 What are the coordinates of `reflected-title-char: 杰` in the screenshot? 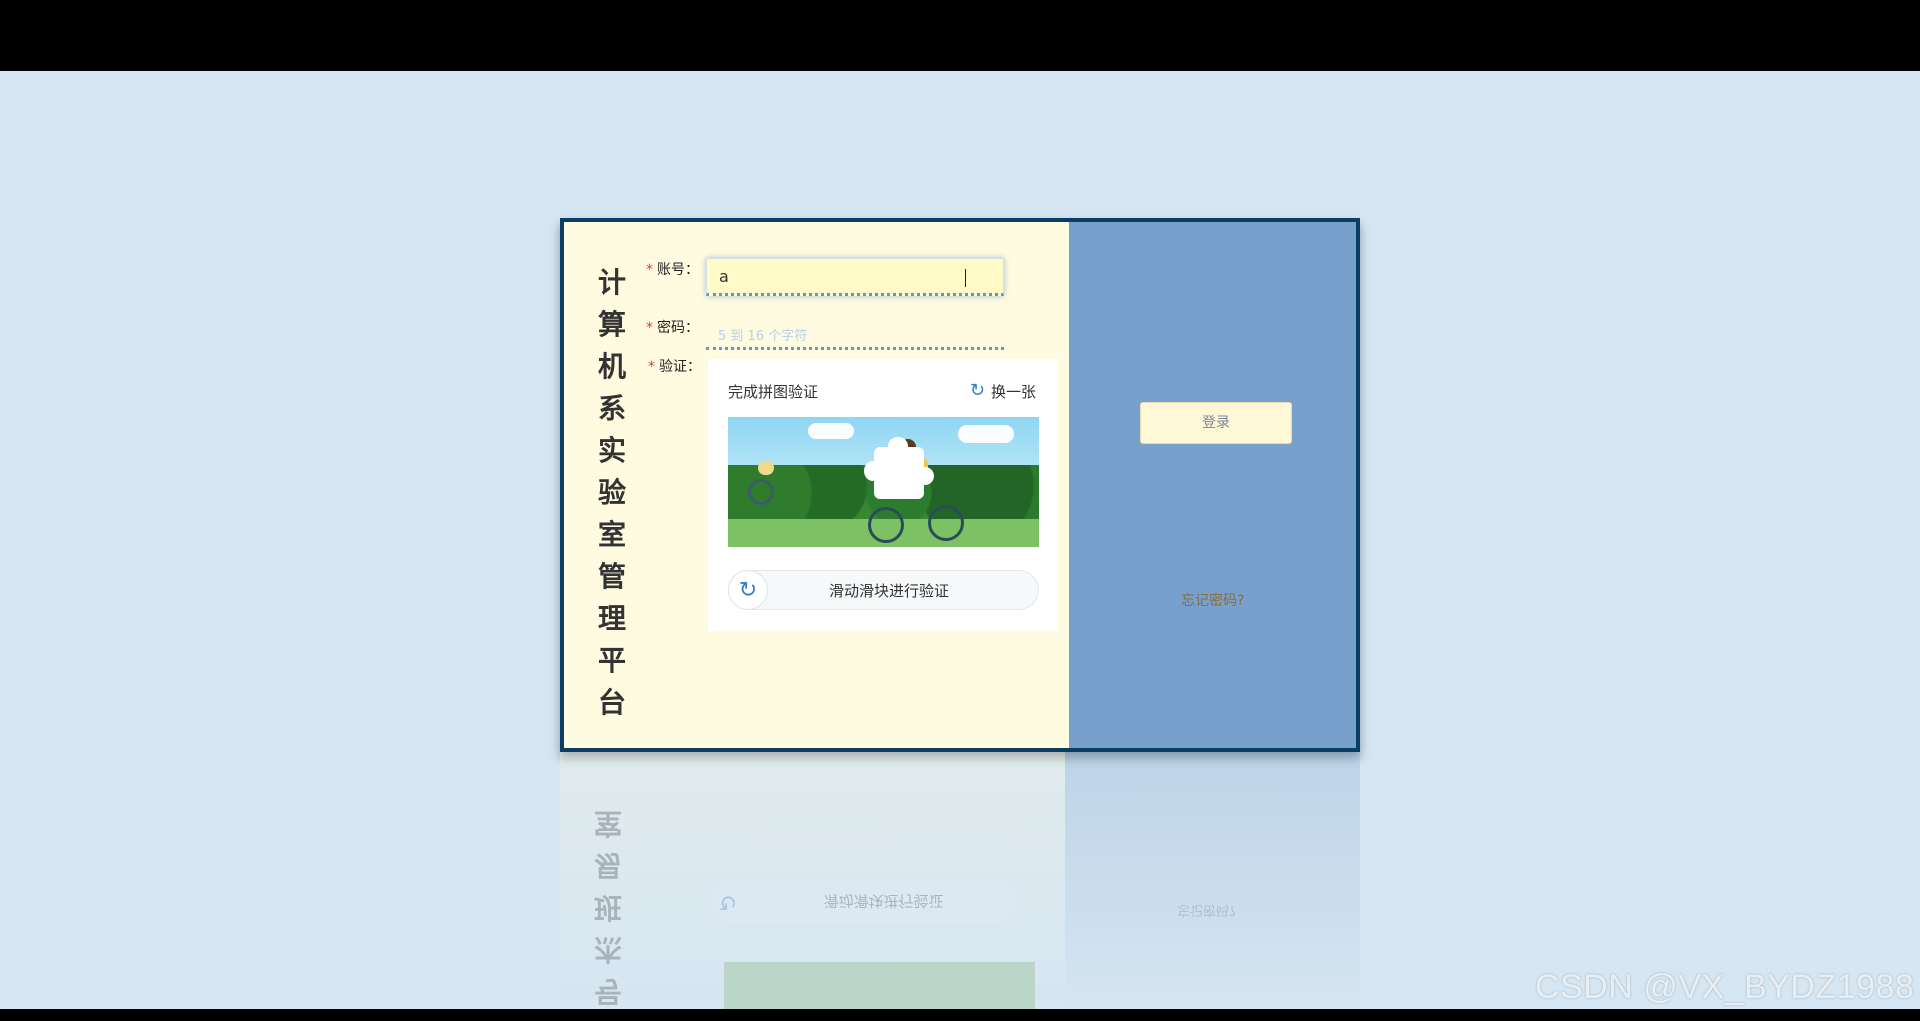 It's located at (607, 949).